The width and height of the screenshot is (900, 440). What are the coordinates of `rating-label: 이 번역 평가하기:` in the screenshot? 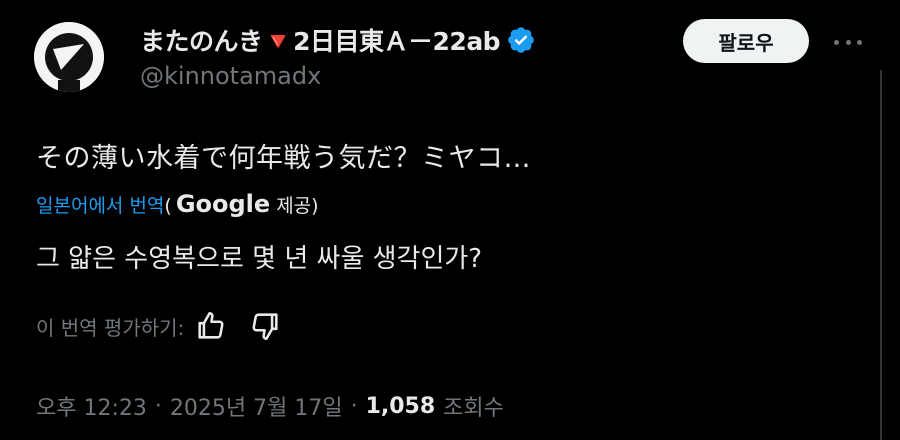 It's located at (110, 327).